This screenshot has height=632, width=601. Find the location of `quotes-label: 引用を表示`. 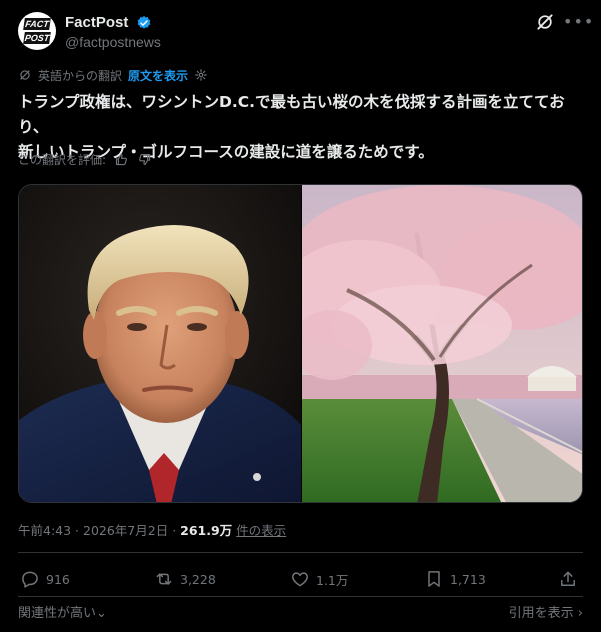

quotes-label: 引用を表示 is located at coordinates (541, 613).